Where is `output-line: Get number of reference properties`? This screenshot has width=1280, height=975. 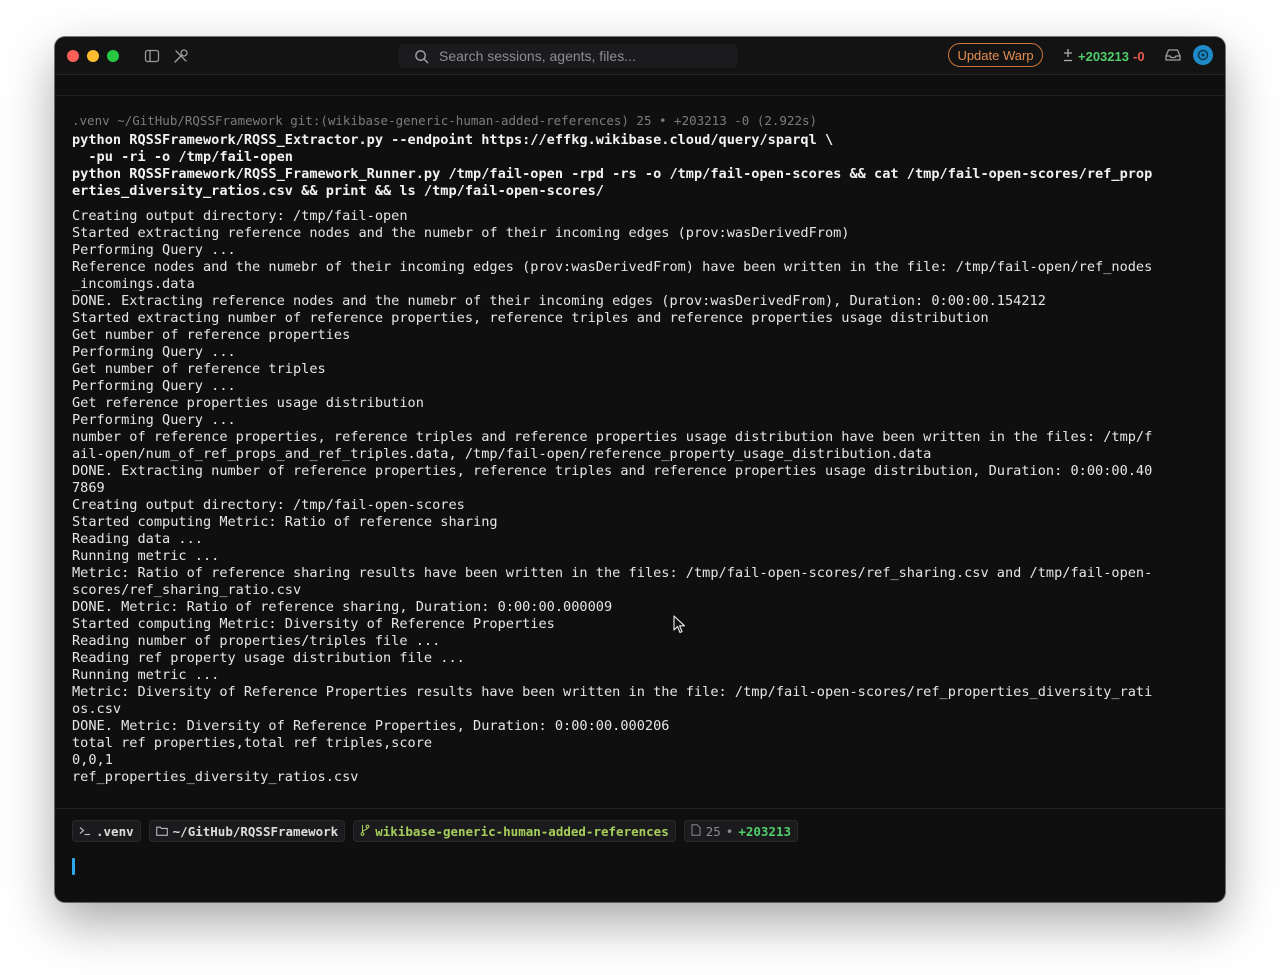 output-line: Get number of reference properties is located at coordinates (211, 335).